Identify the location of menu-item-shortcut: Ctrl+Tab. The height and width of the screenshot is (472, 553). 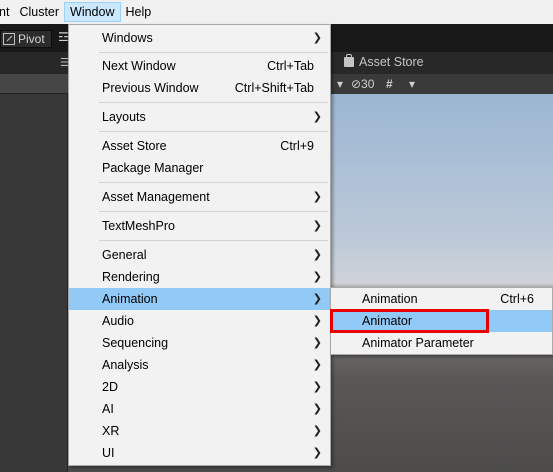
(290, 66).